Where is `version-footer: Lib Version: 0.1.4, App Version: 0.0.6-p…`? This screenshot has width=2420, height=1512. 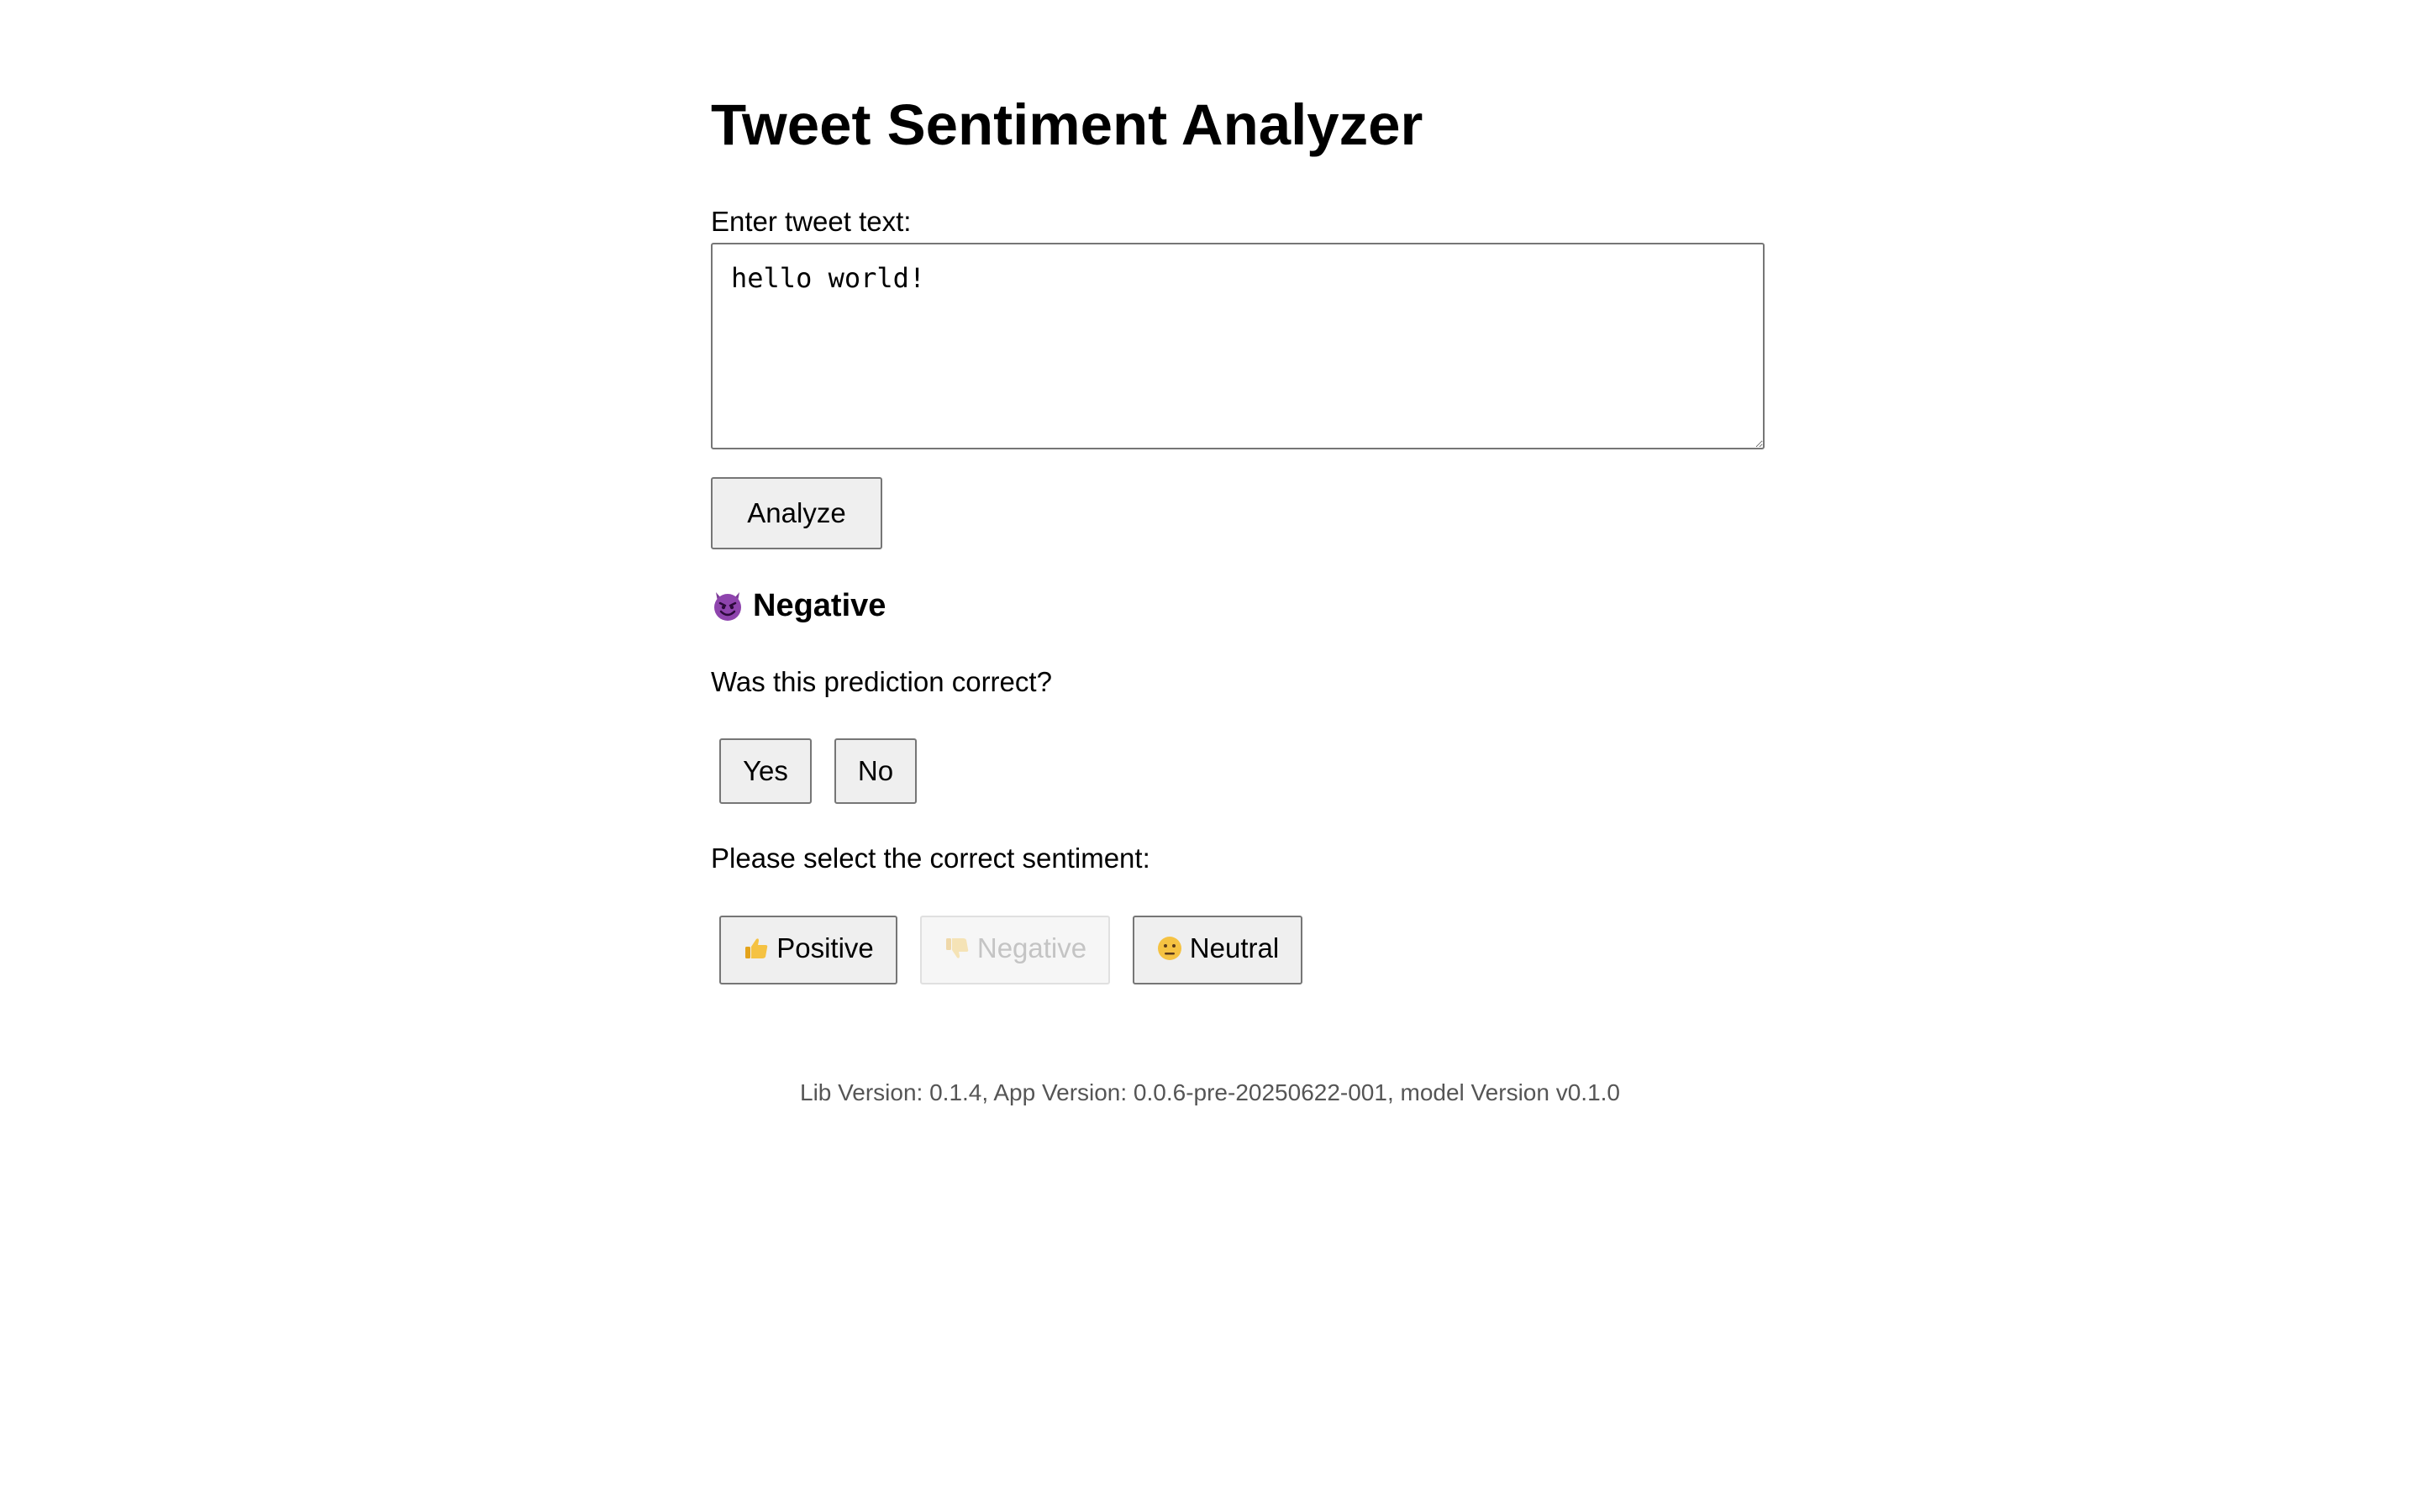
version-footer: Lib Version: 0.1.4, App Version: 0.0.6-p… is located at coordinates (1210, 1092).